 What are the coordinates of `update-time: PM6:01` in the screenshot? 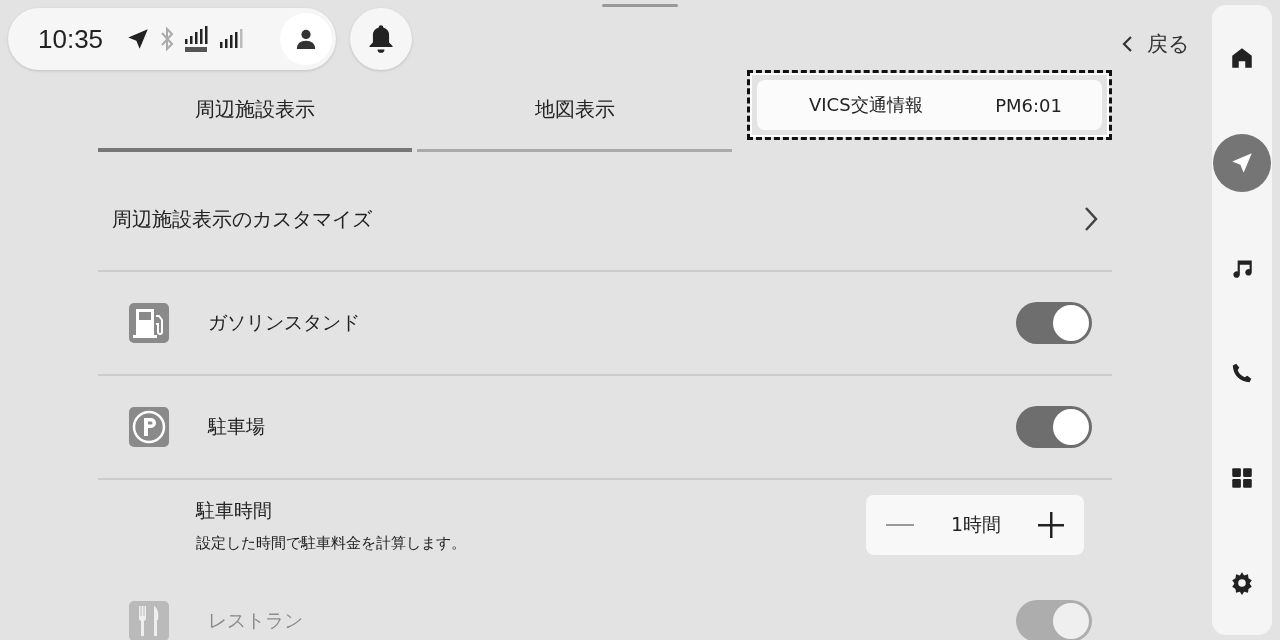 It's located at (1028, 105).